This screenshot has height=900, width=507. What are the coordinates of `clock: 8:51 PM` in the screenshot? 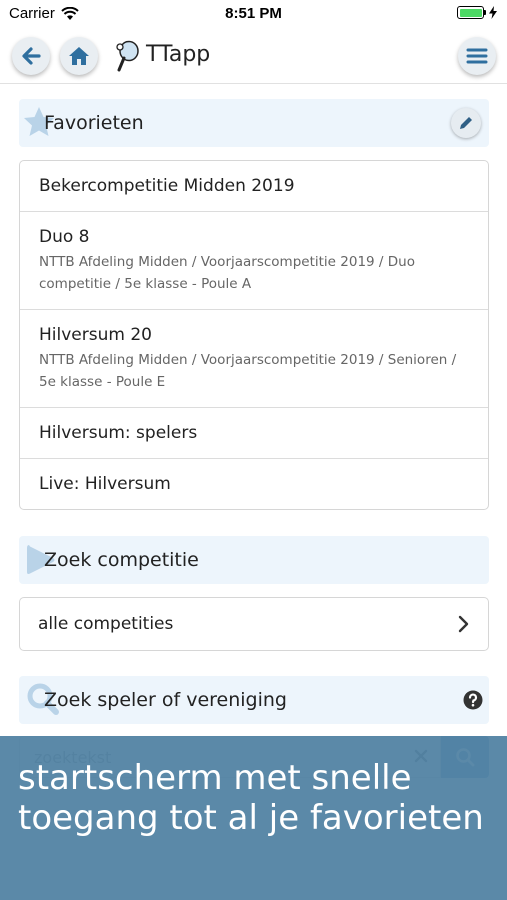 It's located at (253, 13).